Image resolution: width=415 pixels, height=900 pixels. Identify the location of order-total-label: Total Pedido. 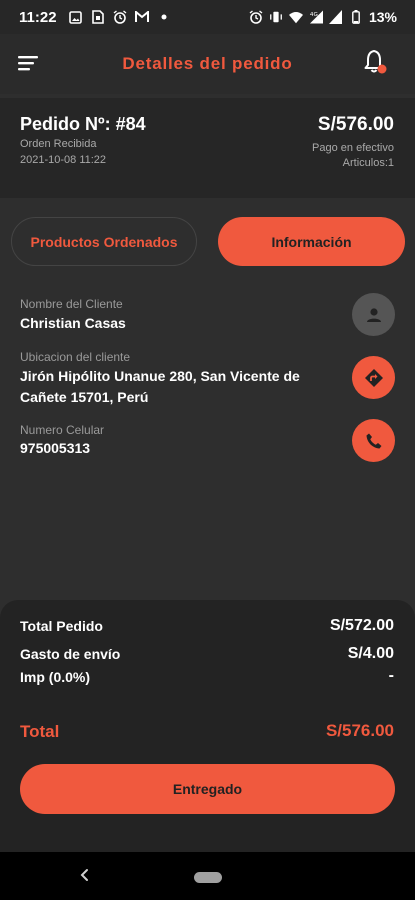
(61, 626).